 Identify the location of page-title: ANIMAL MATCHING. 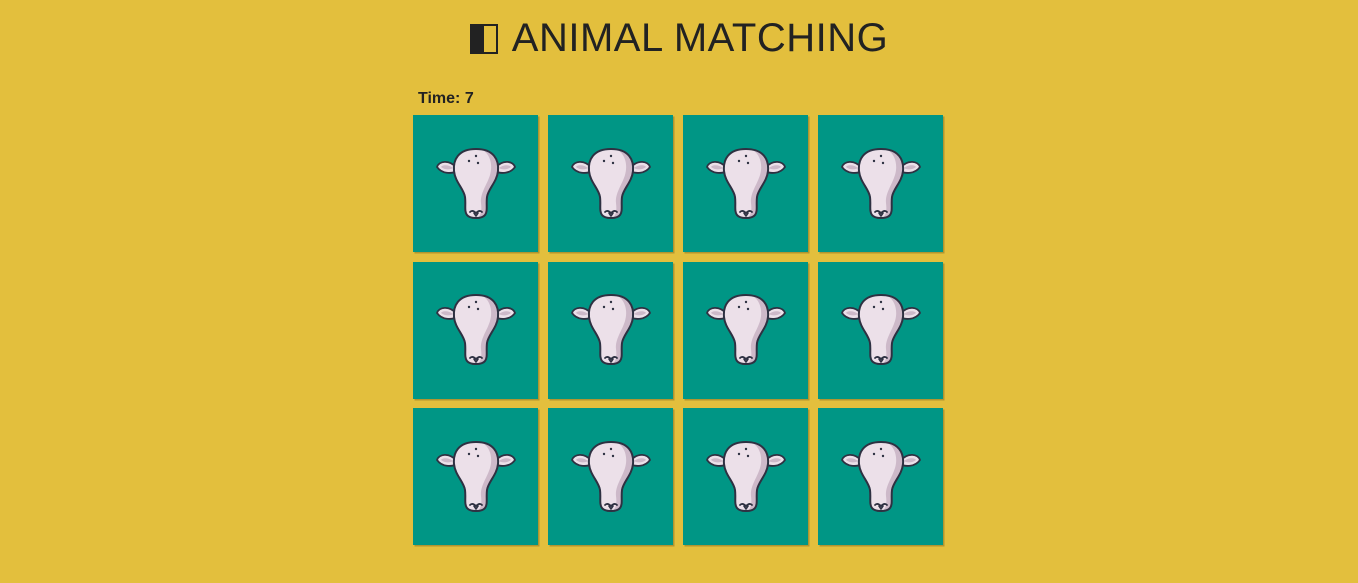
(679, 38).